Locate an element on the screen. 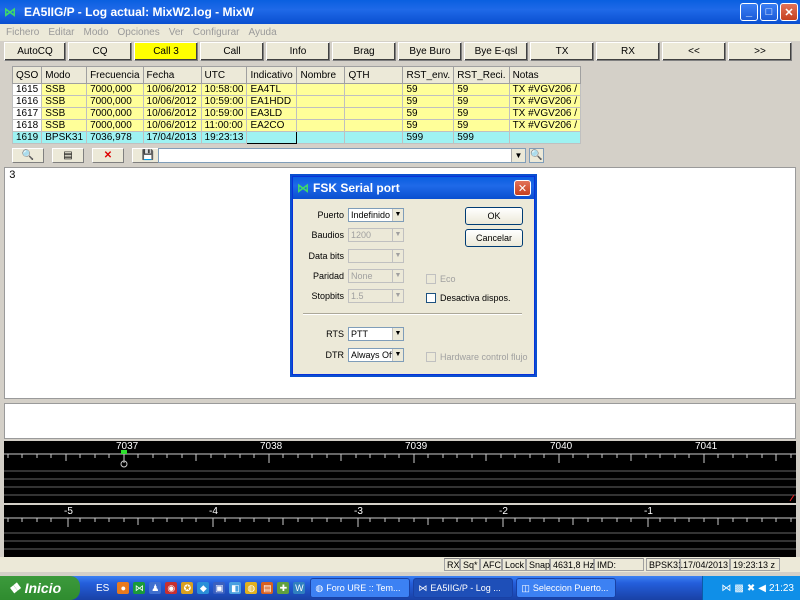 Image resolution: width=800 pixels, height=600 pixels. volume-icon: ◀ is located at coordinates (762, 588).